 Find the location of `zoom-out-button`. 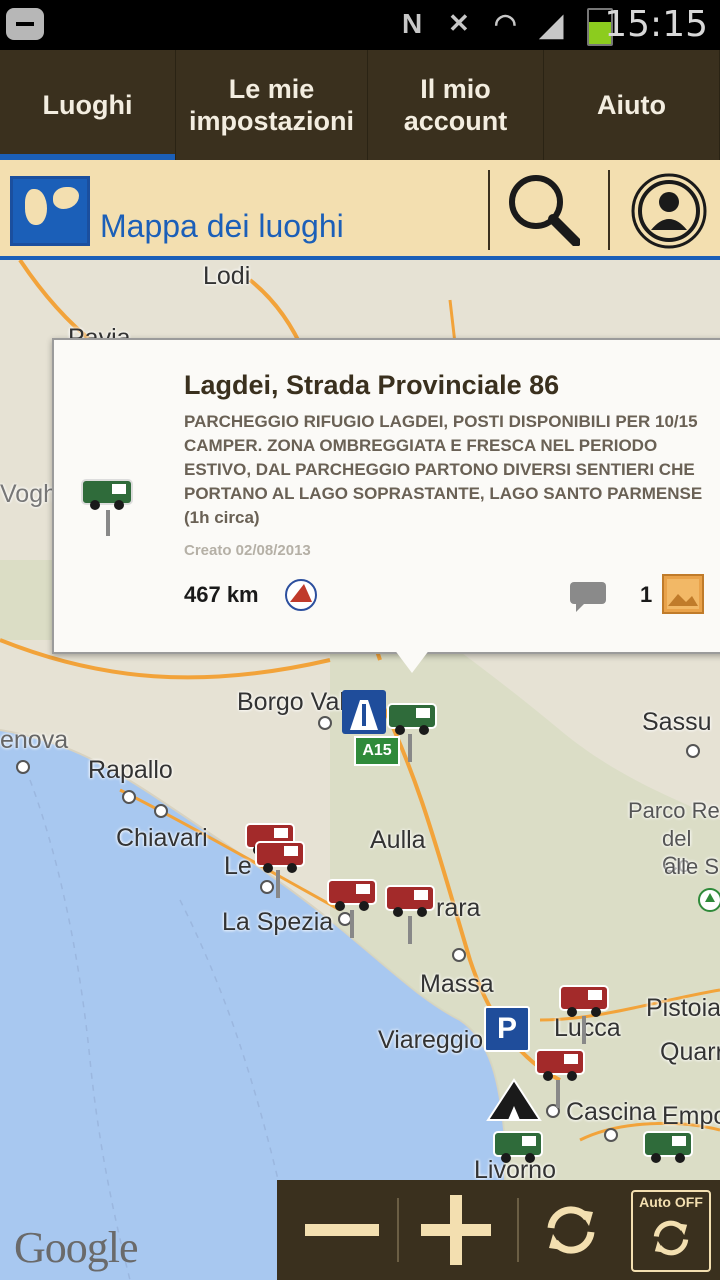

zoom-out-button is located at coordinates (342, 1230).